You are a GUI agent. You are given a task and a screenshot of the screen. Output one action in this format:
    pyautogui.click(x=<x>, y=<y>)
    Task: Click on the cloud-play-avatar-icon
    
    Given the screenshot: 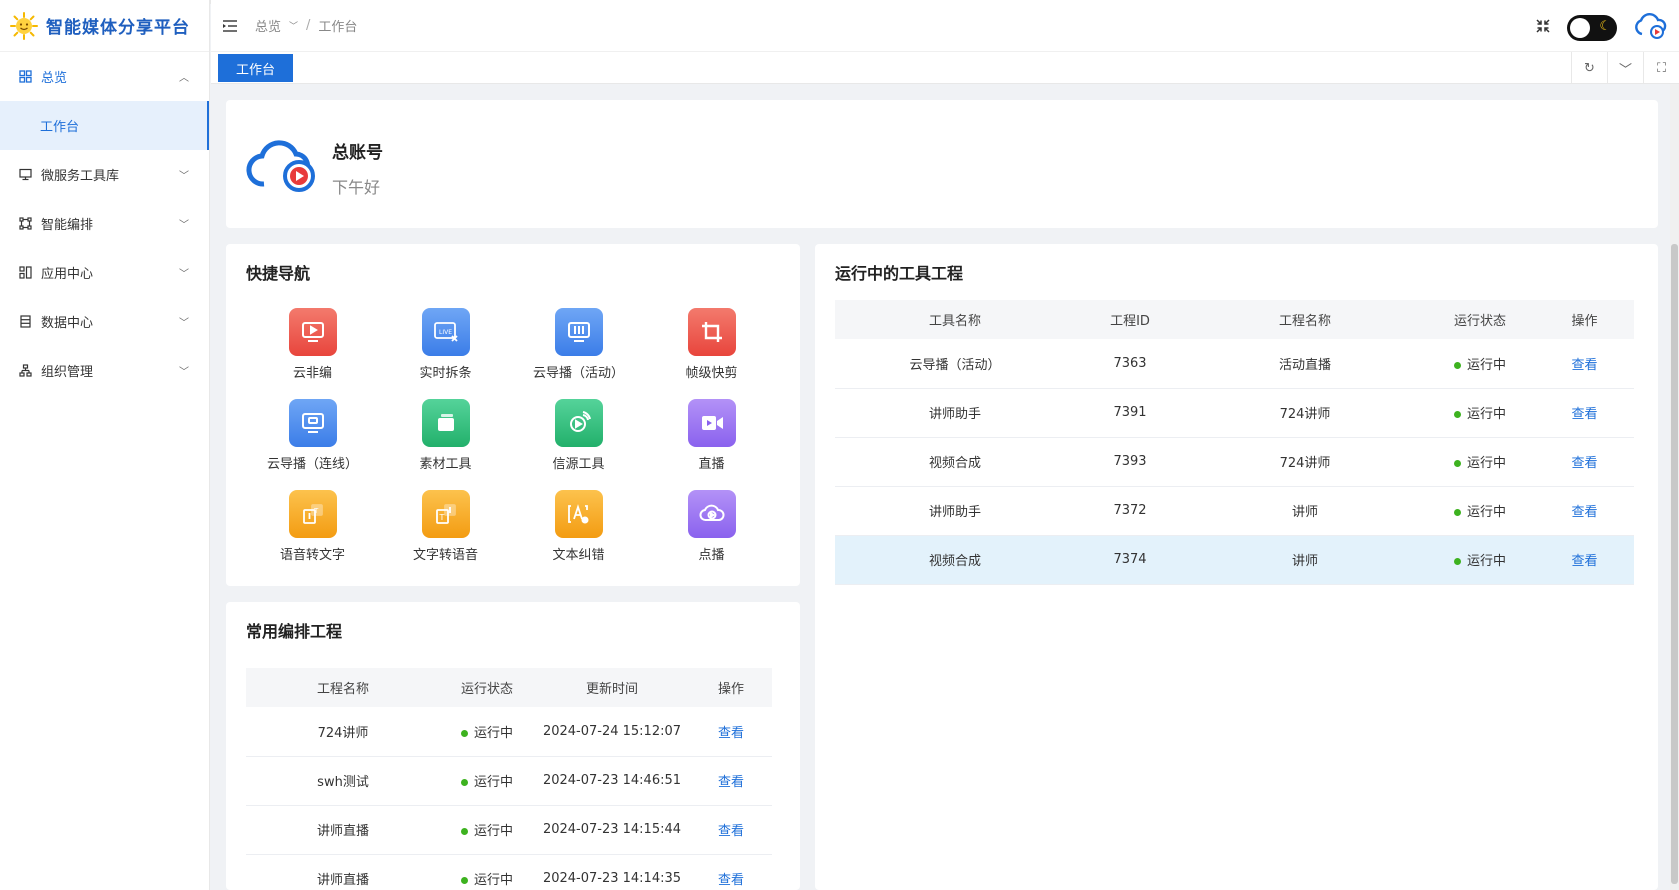 What is the action you would take?
    pyautogui.click(x=1650, y=28)
    